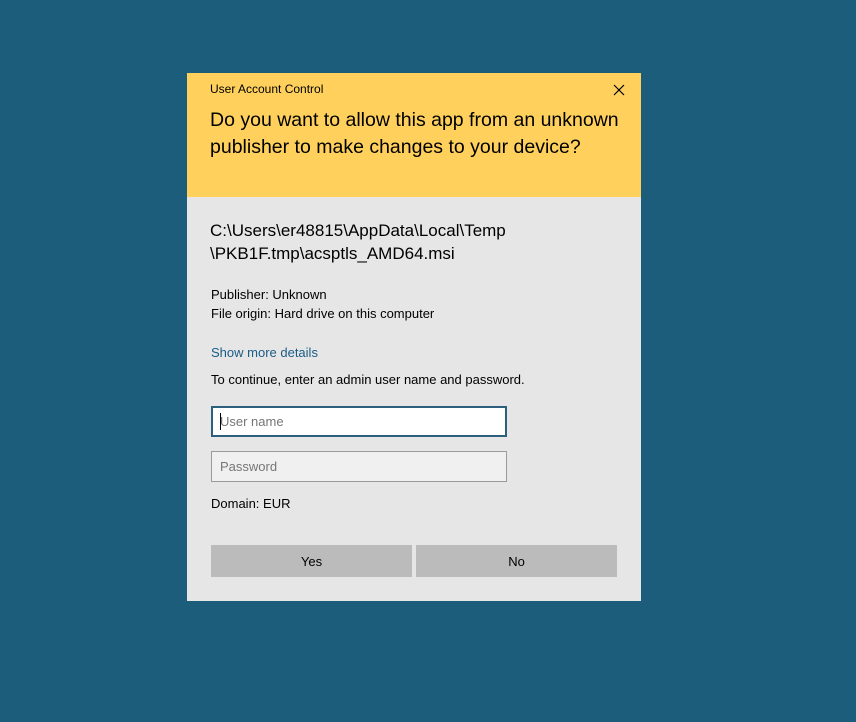 This screenshot has height=722, width=856. What do you see at coordinates (358, 230) in the screenshot?
I see `file-path-line-1: C:\Users\er48815\AppData\Local\Temp` at bounding box center [358, 230].